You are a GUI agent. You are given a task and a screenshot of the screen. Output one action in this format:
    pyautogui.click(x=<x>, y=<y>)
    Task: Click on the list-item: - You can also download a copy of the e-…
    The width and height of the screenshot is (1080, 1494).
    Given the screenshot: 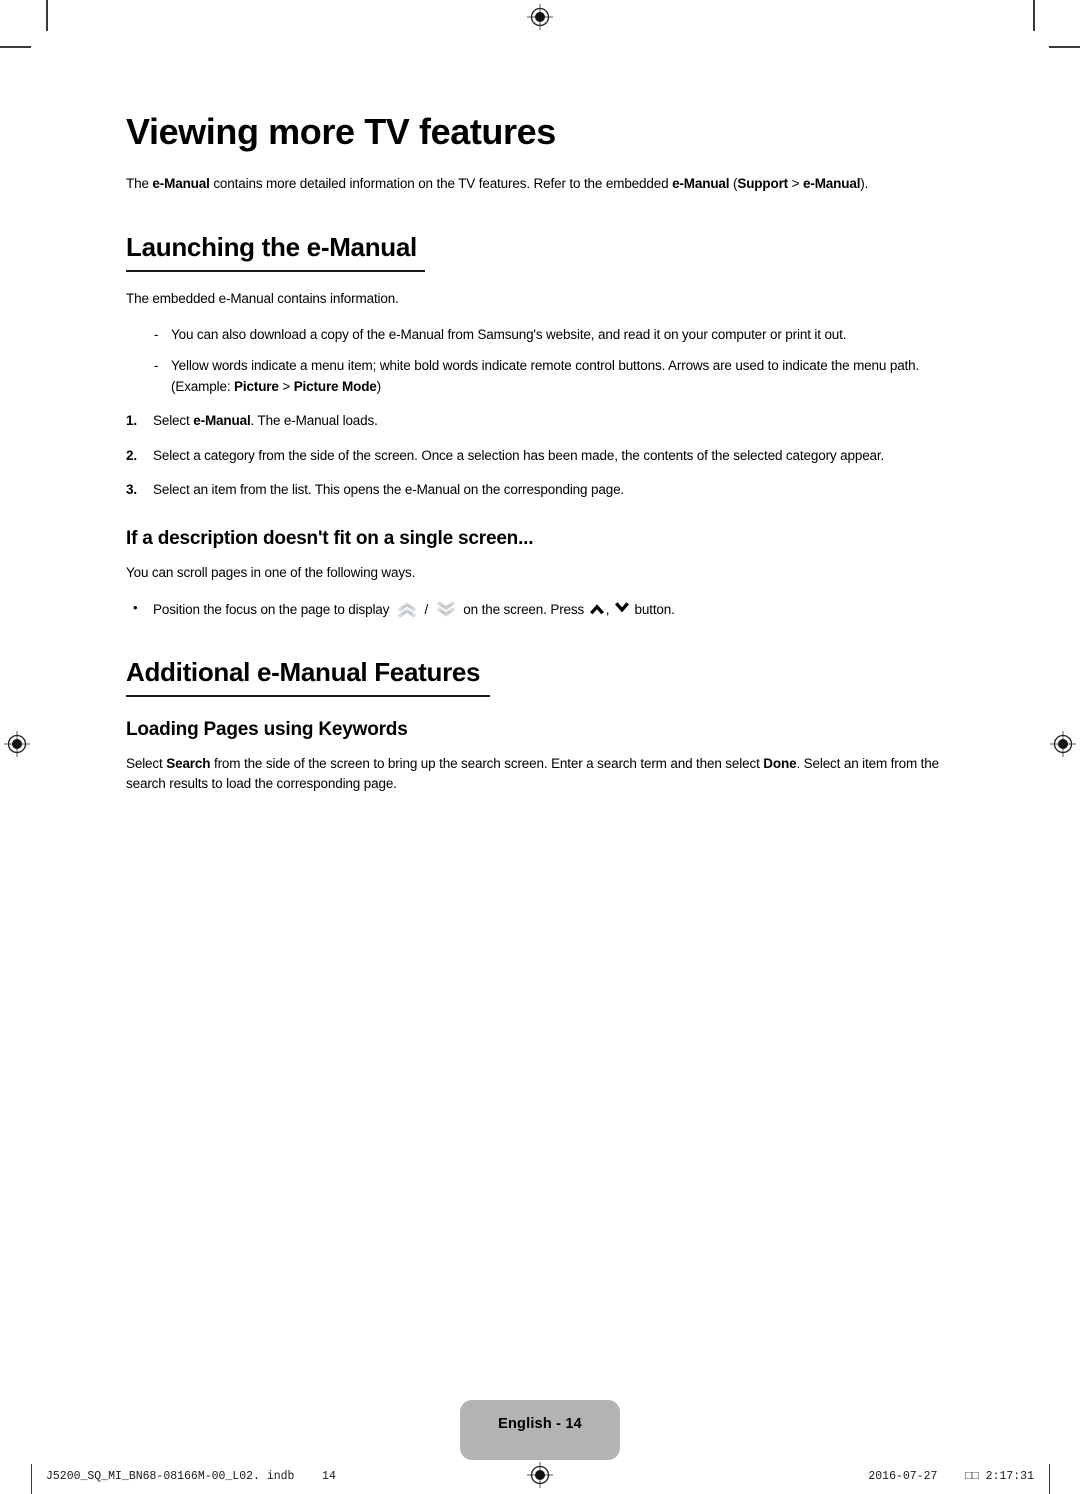 What is the action you would take?
    pyautogui.click(x=536, y=335)
    